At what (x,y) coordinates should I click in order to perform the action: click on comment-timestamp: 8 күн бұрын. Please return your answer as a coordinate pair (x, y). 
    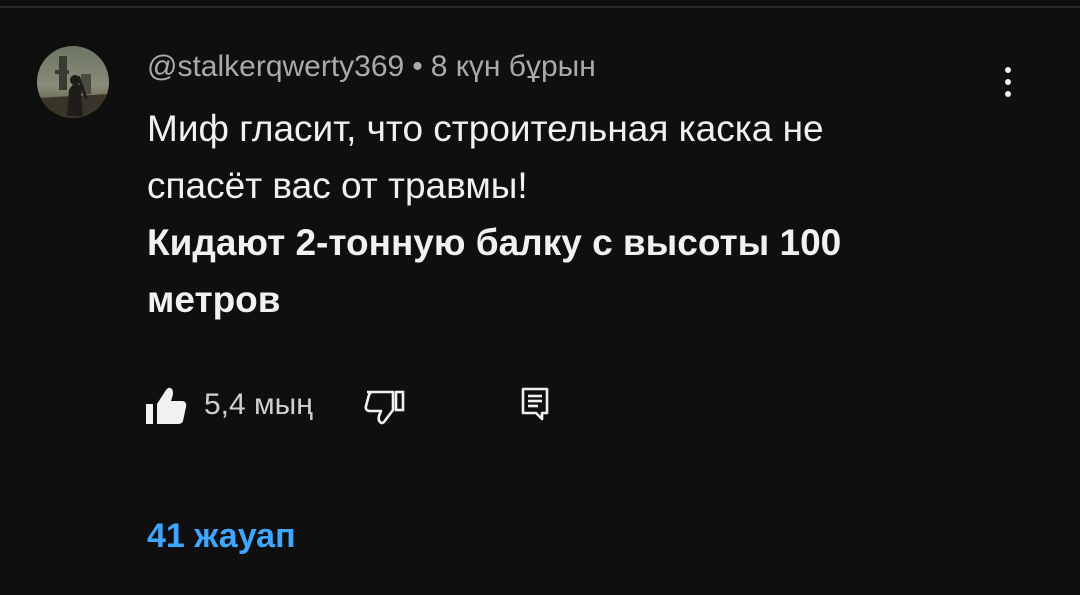
    Looking at the image, I should click on (513, 66).